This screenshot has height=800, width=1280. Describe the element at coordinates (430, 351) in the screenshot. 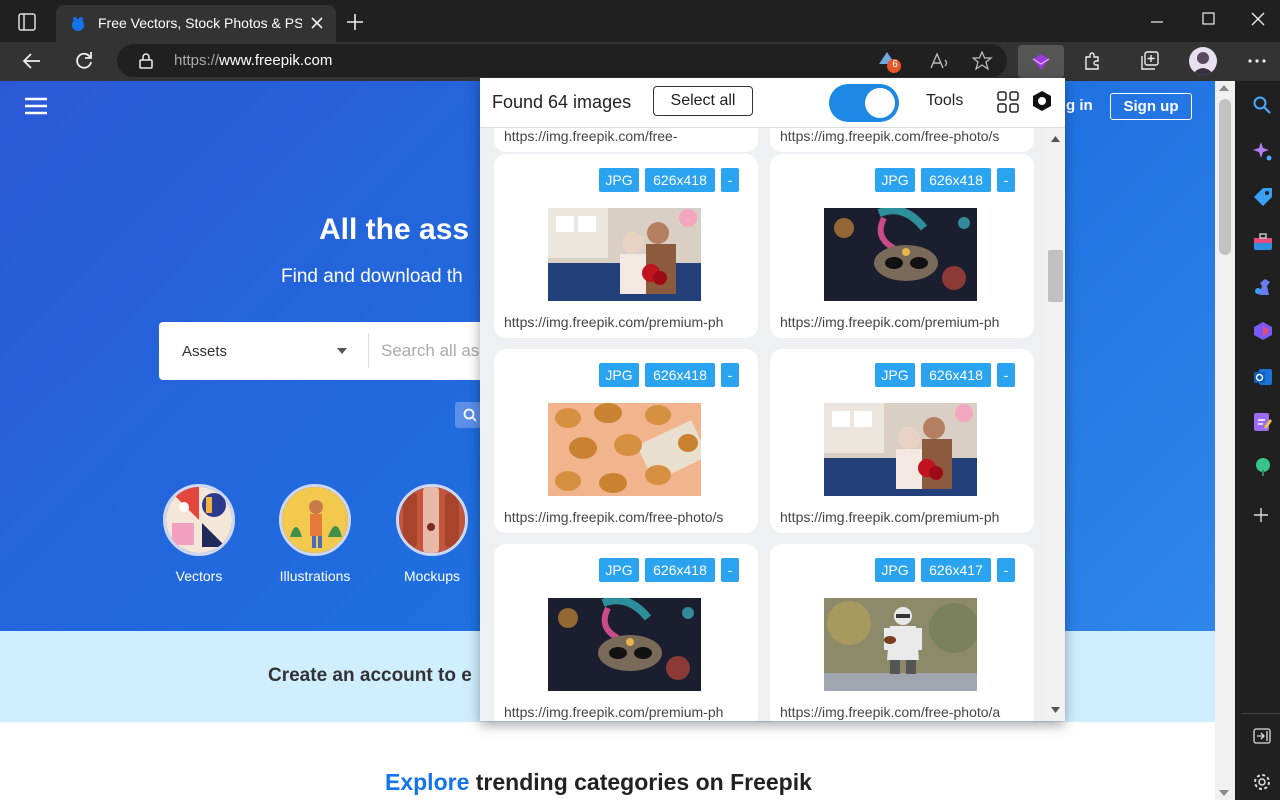

I see `search-input: Search all as` at that location.